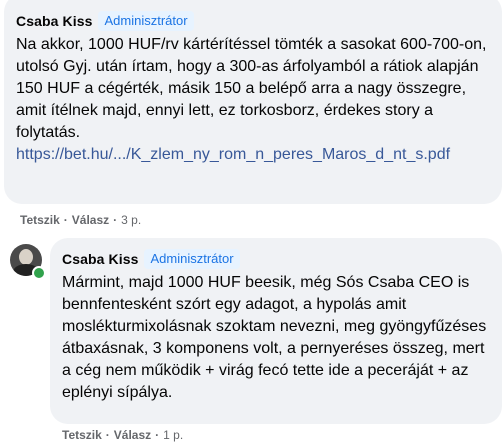 This screenshot has width=502, height=442. Describe the element at coordinates (173, 435) in the screenshot. I see `timestamp: 1 p.` at that location.